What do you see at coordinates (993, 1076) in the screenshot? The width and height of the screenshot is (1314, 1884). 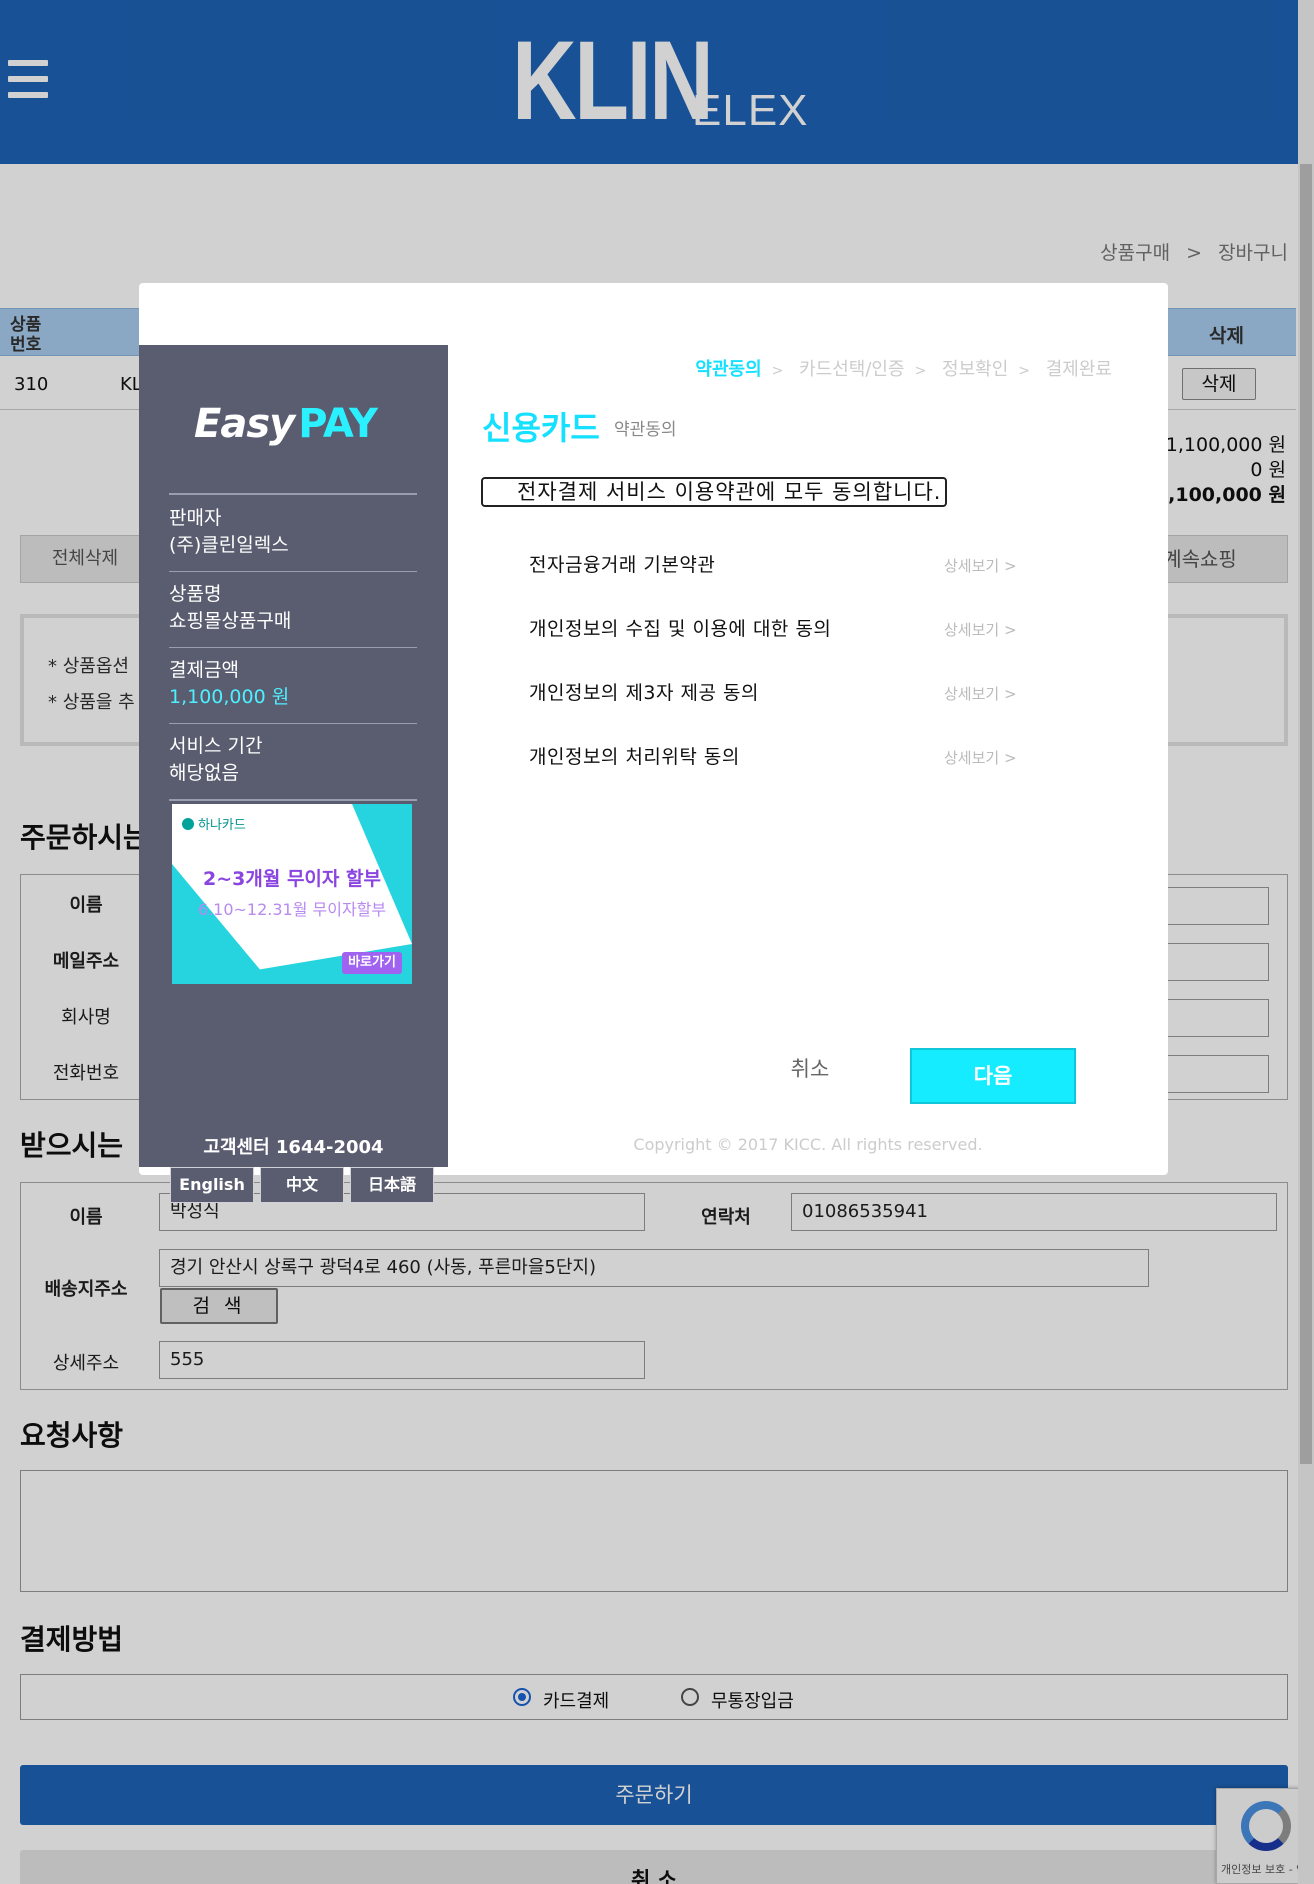 I see `modal-next-button: 다음` at bounding box center [993, 1076].